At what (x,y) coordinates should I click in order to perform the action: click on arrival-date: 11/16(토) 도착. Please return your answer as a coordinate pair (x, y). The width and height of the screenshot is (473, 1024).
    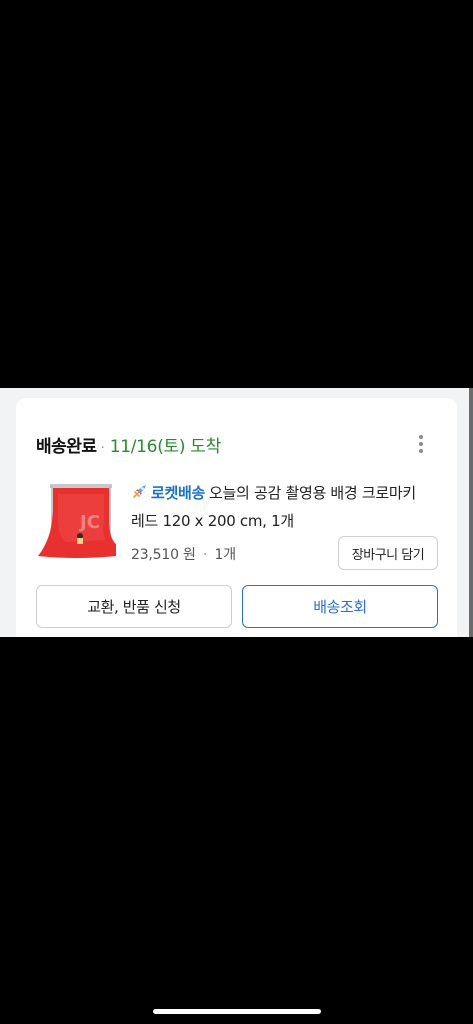
    Looking at the image, I should click on (165, 447).